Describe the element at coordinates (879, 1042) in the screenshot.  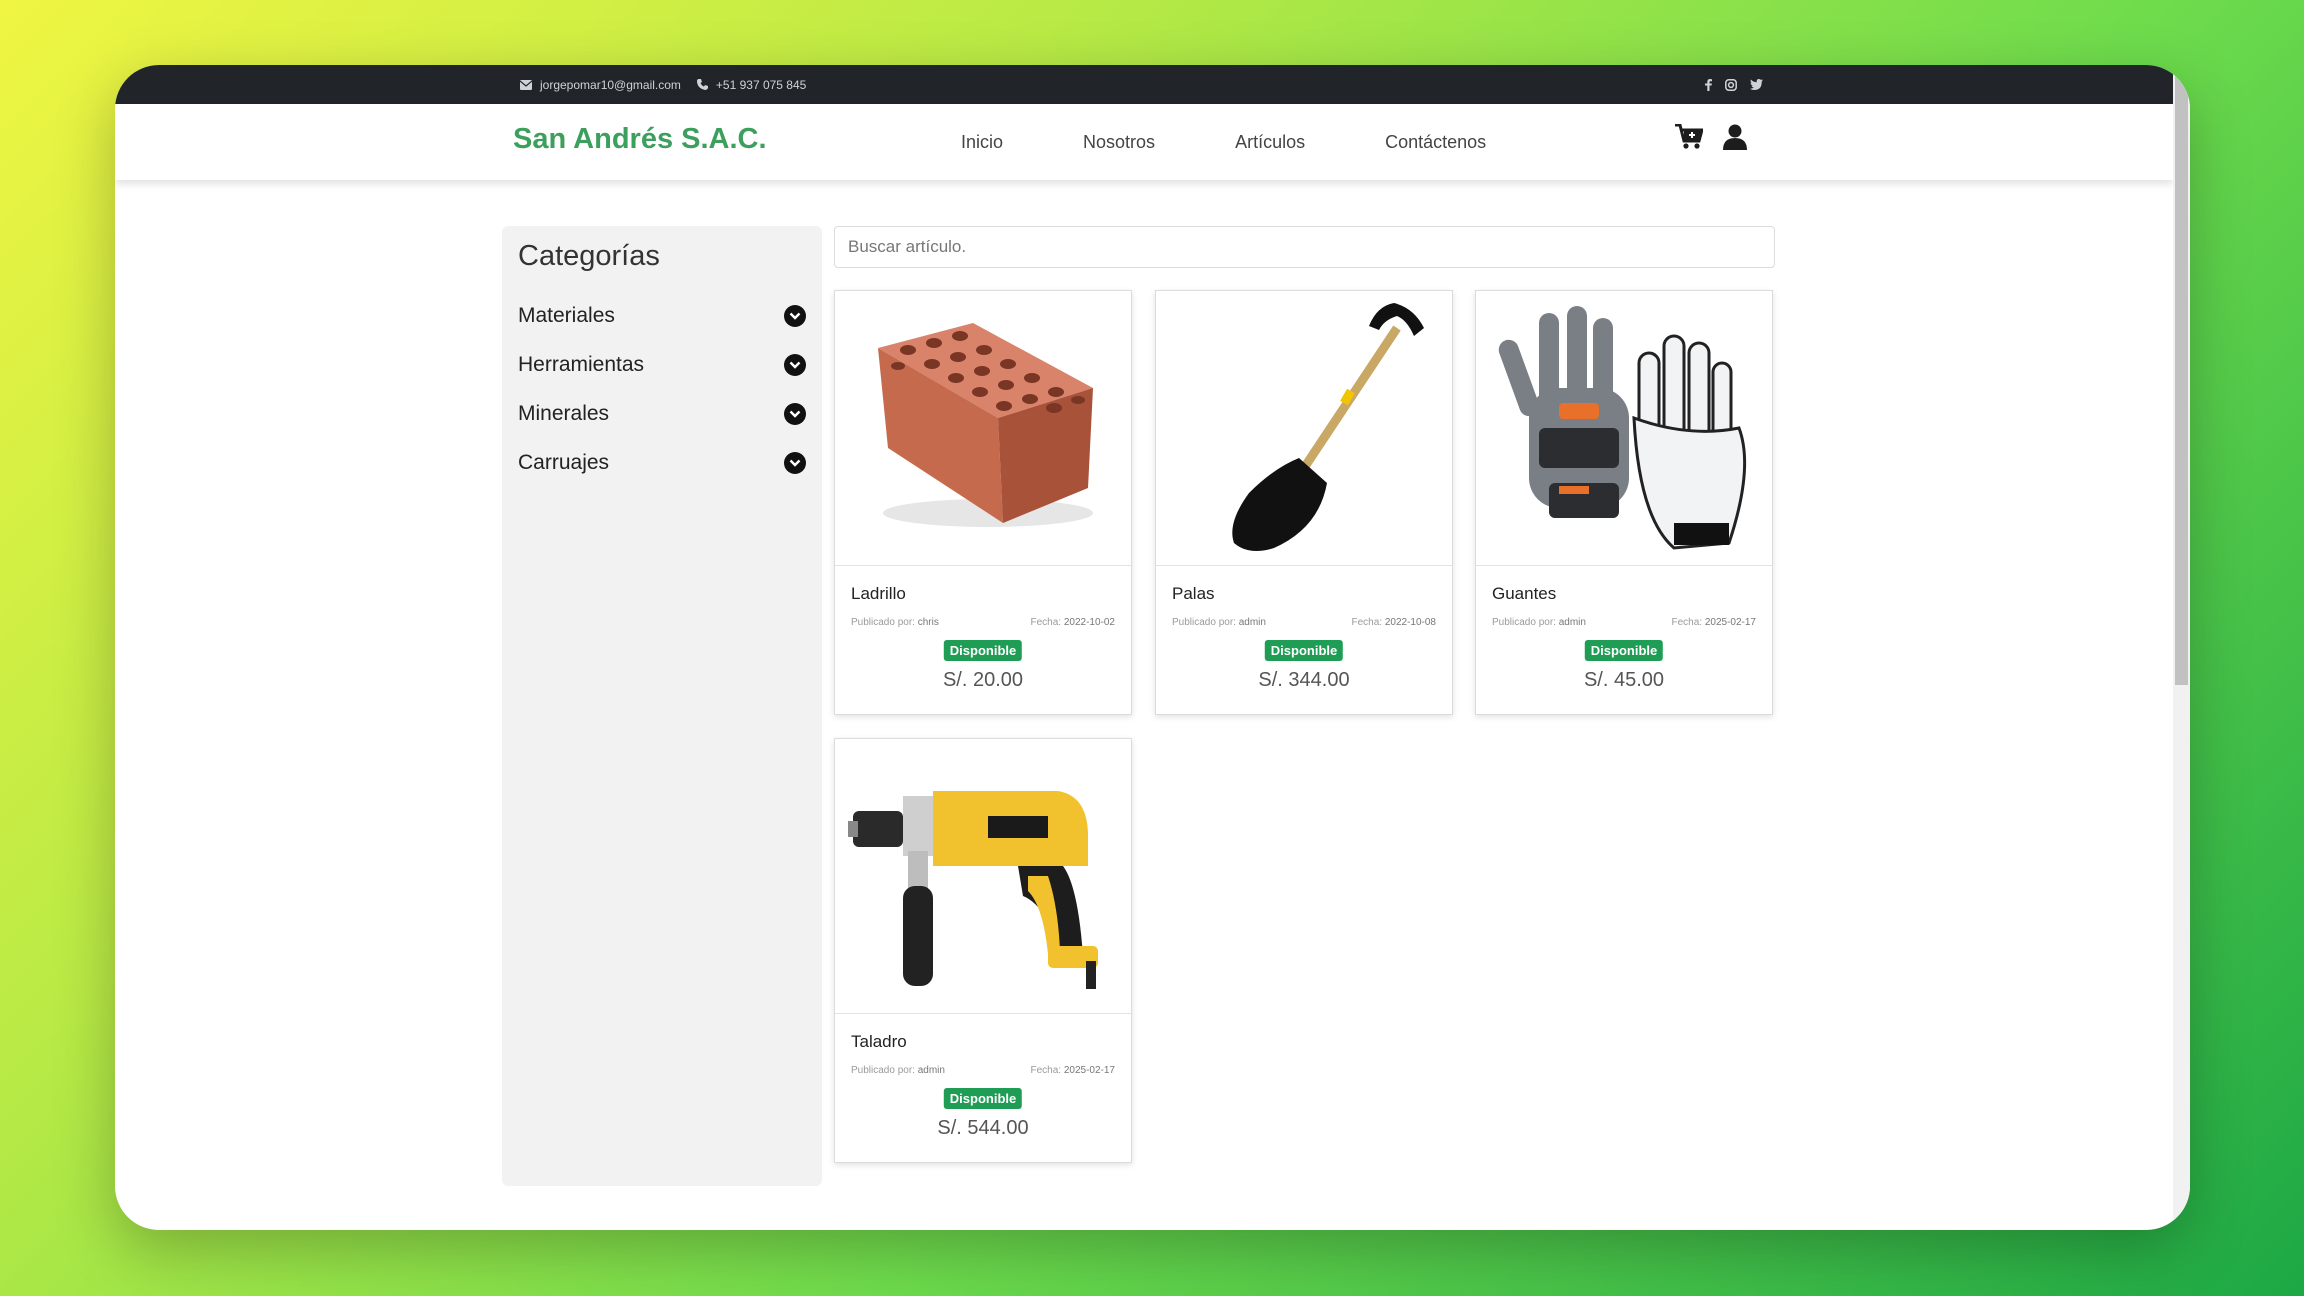
I see `product-title: Taladro` at that location.